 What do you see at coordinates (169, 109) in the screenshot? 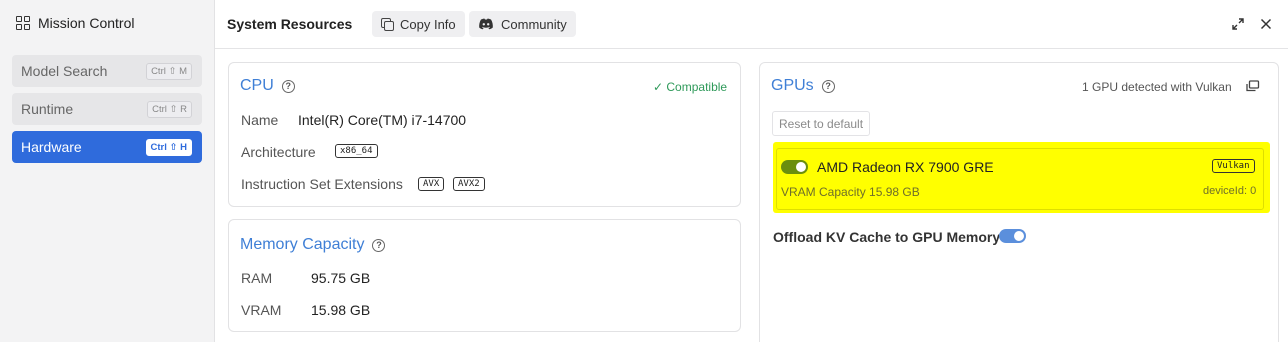
I see `shortcut-badge: Ctrl ⇧ R` at bounding box center [169, 109].